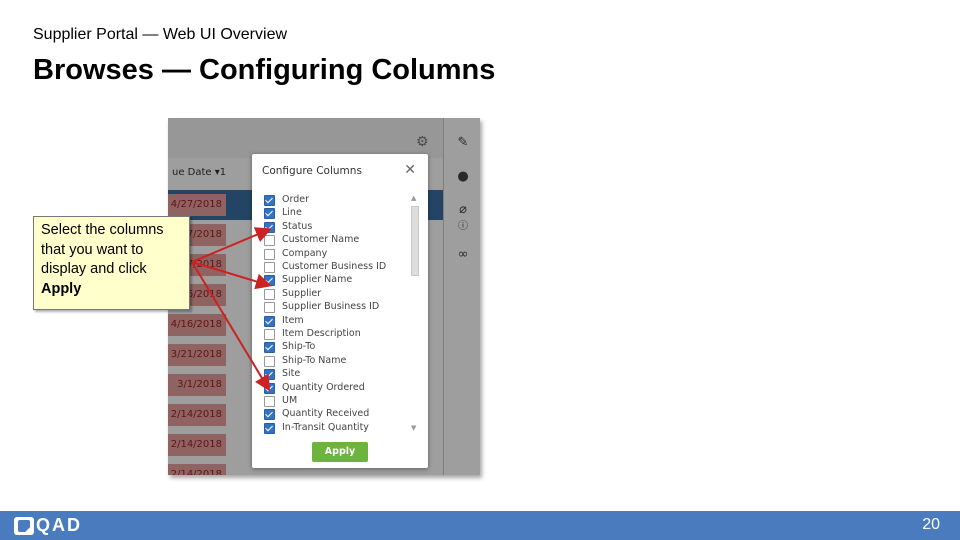 Image resolution: width=960 pixels, height=540 pixels. Describe the element at coordinates (317, 280) in the screenshot. I see `column-option-label: Supplier Name` at that location.